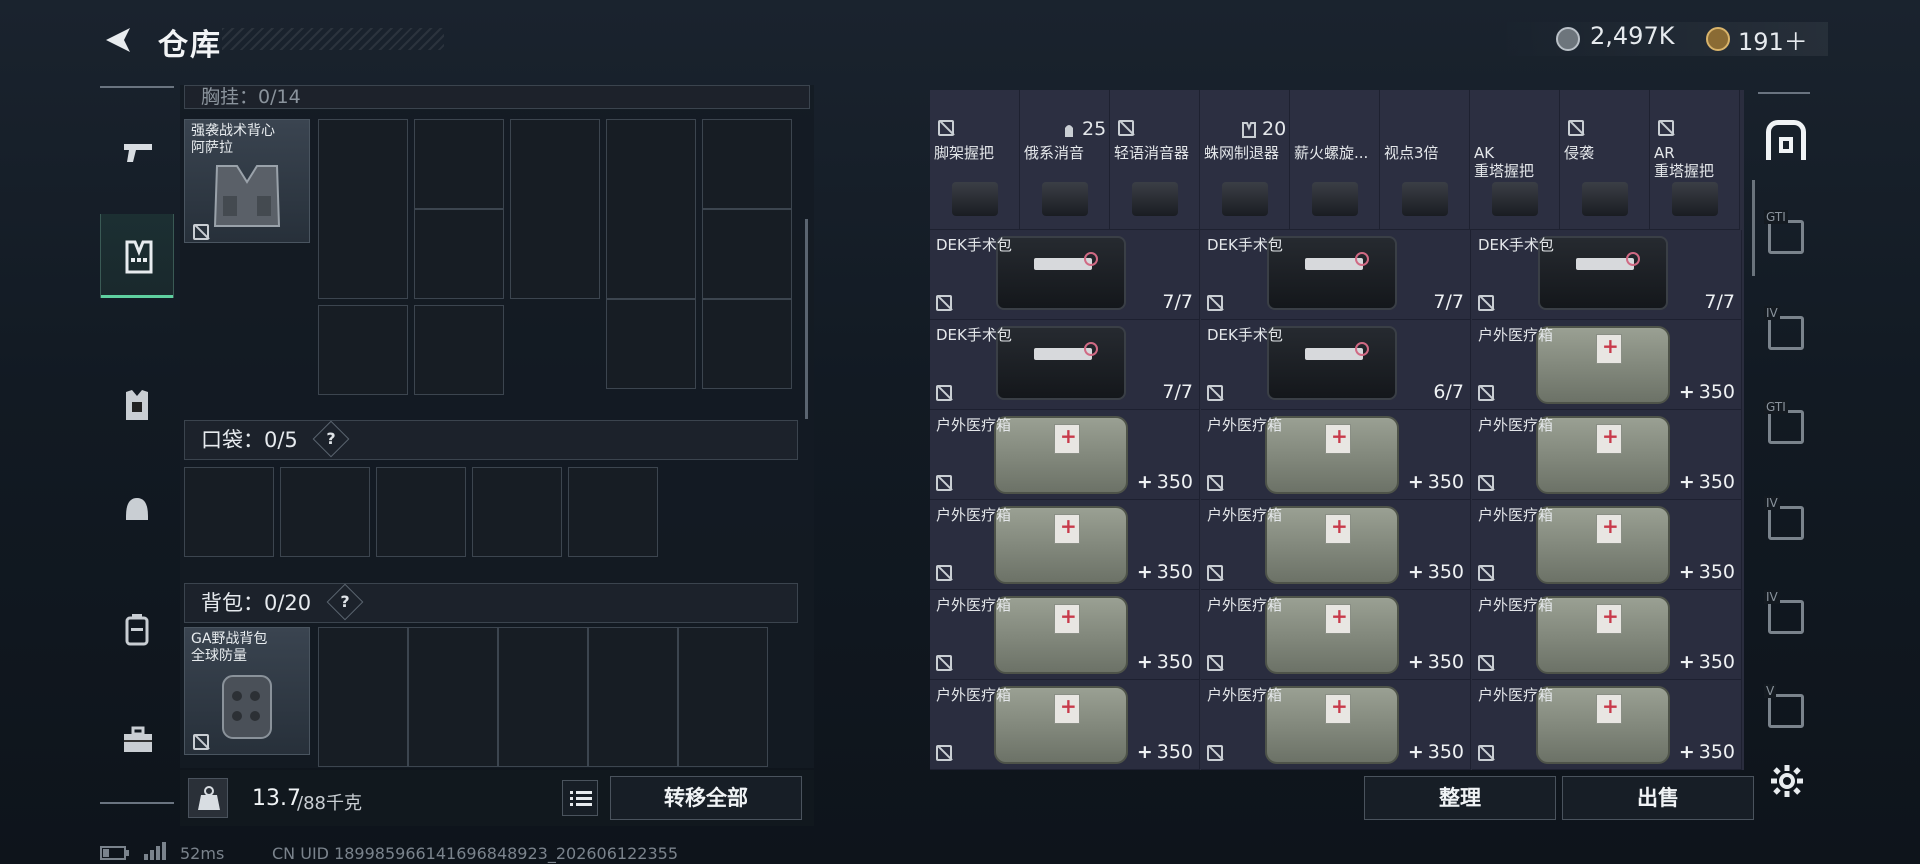 Image resolution: width=1920 pixels, height=864 pixels. What do you see at coordinates (975, 160) in the screenshot?
I see `attachment-item: 脚架握把` at bounding box center [975, 160].